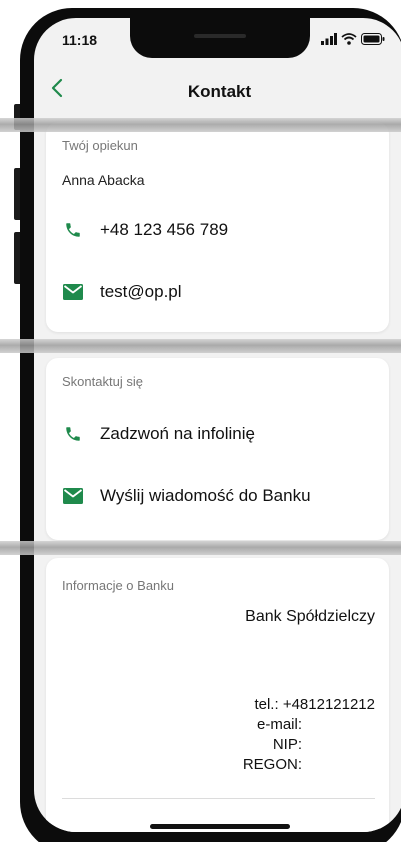 The height and width of the screenshot is (842, 401). What do you see at coordinates (164, 229) in the screenshot?
I see `caretaker-phone: +48 123 456 789` at bounding box center [164, 229].